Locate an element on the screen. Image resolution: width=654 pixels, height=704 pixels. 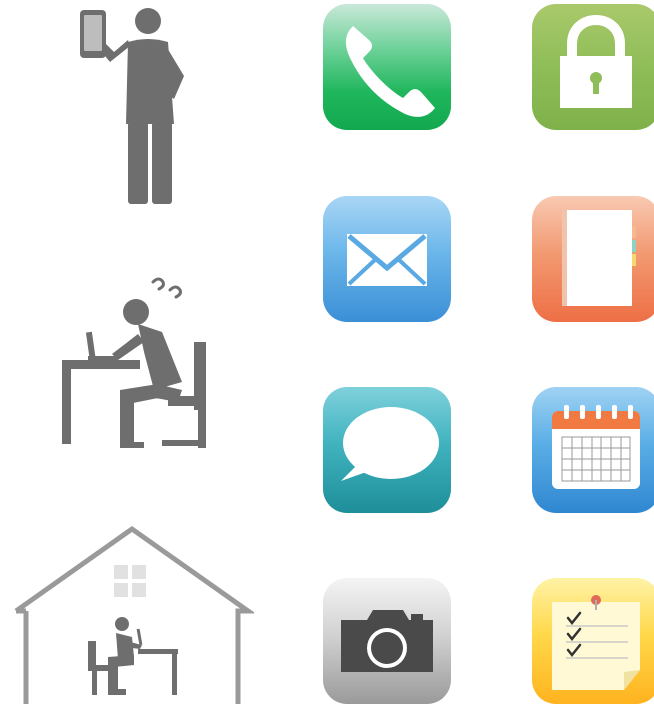
calendar-icon is located at coordinates (596, 447).